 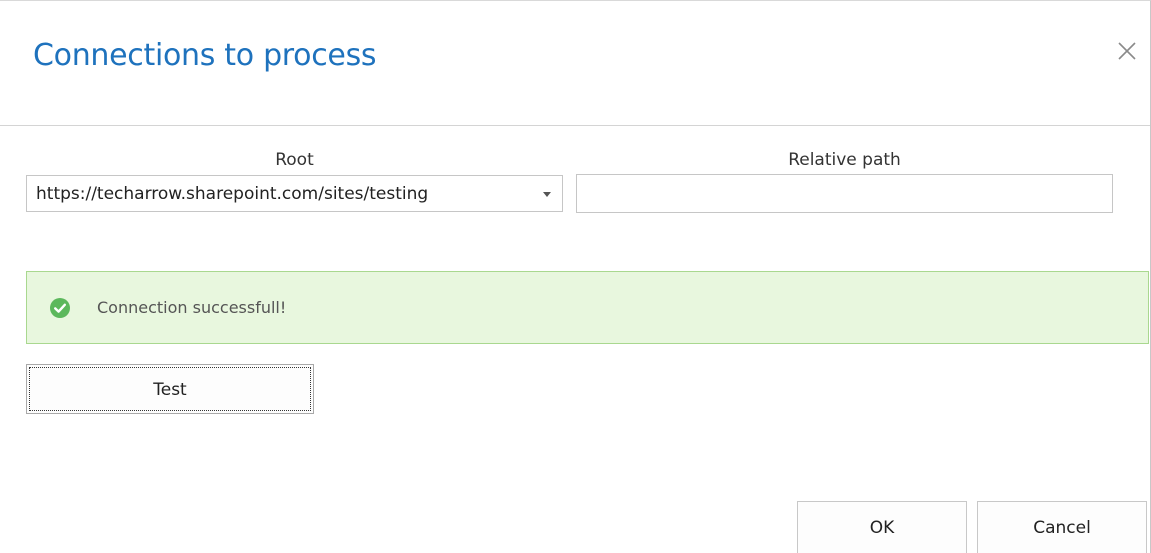 I want to click on test-button-label: Test, so click(x=170, y=389).